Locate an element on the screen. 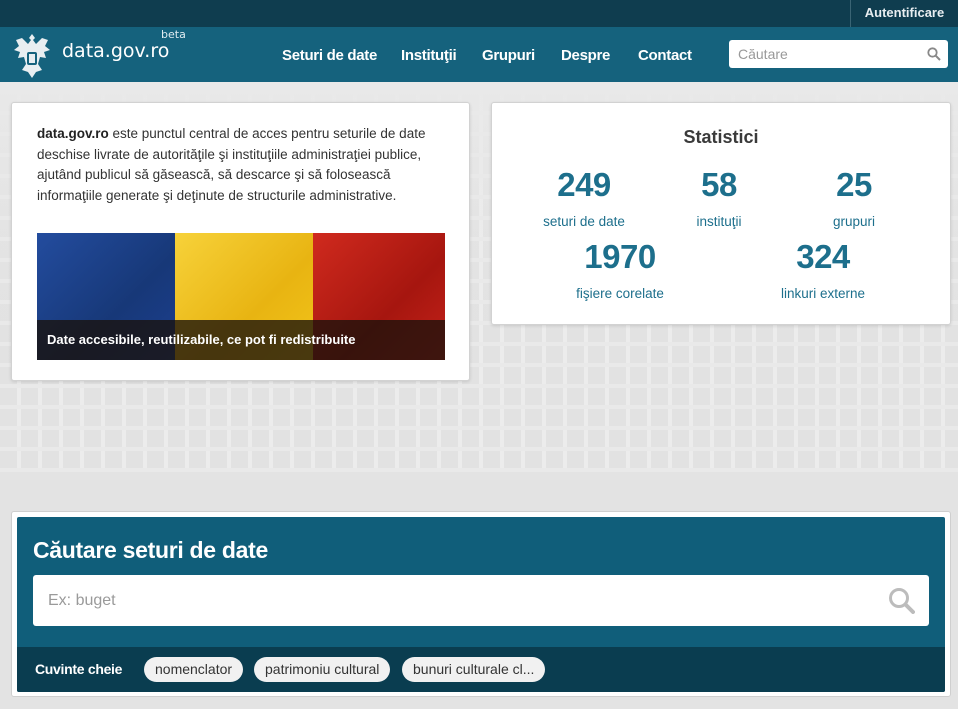 This screenshot has height=709, width=958. stat-files-label: fişiere corelate is located at coordinates (620, 293).